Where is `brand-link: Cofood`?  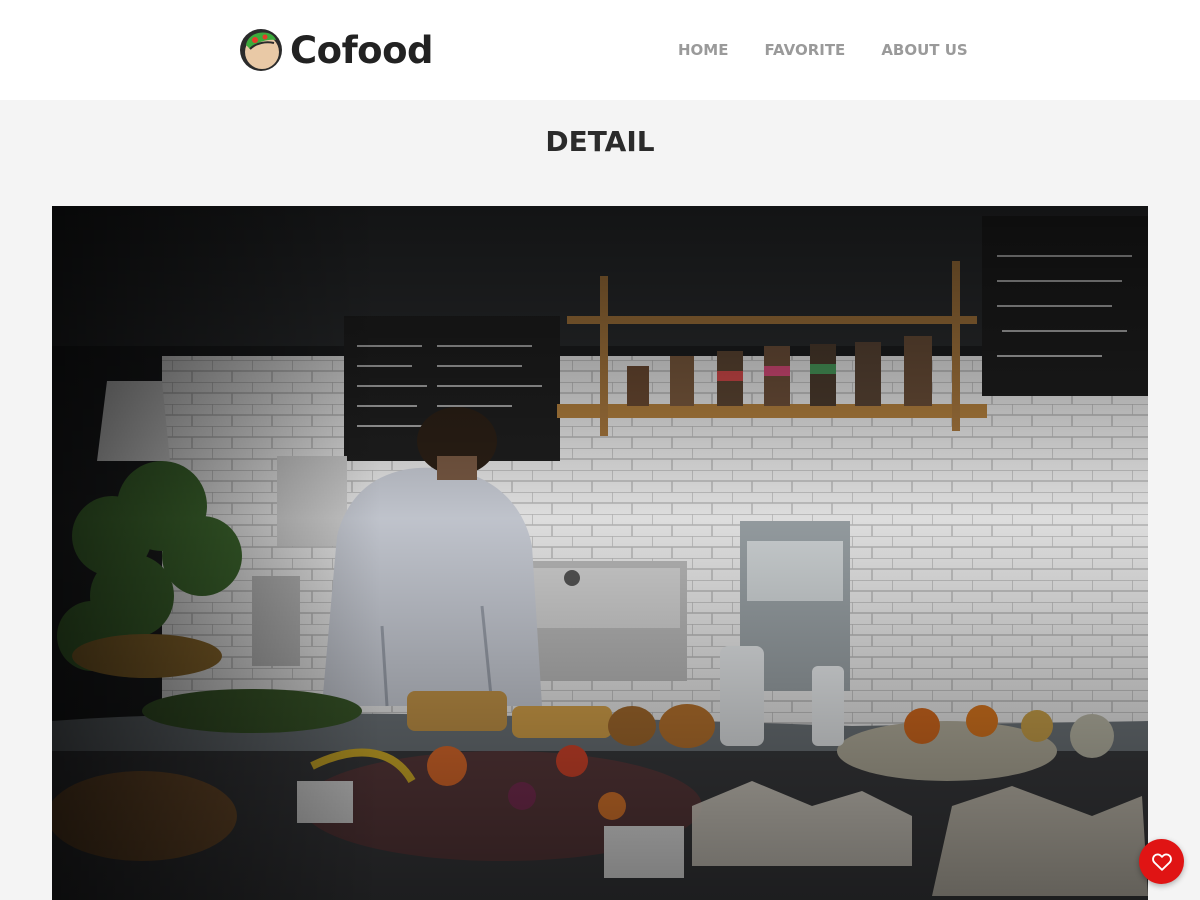 brand-link: Cofood is located at coordinates (336, 50).